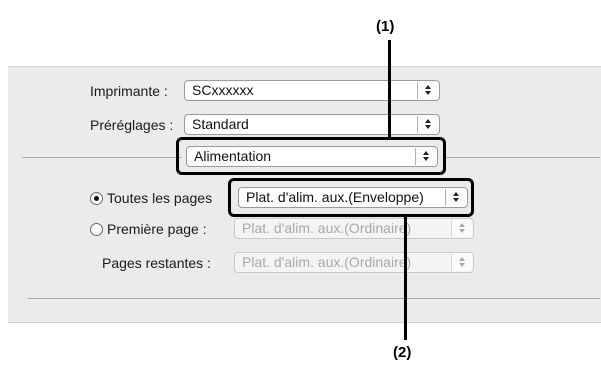 This screenshot has height=377, width=601. Describe the element at coordinates (129, 91) in the screenshot. I see `printer-label: Imprimante :` at that location.